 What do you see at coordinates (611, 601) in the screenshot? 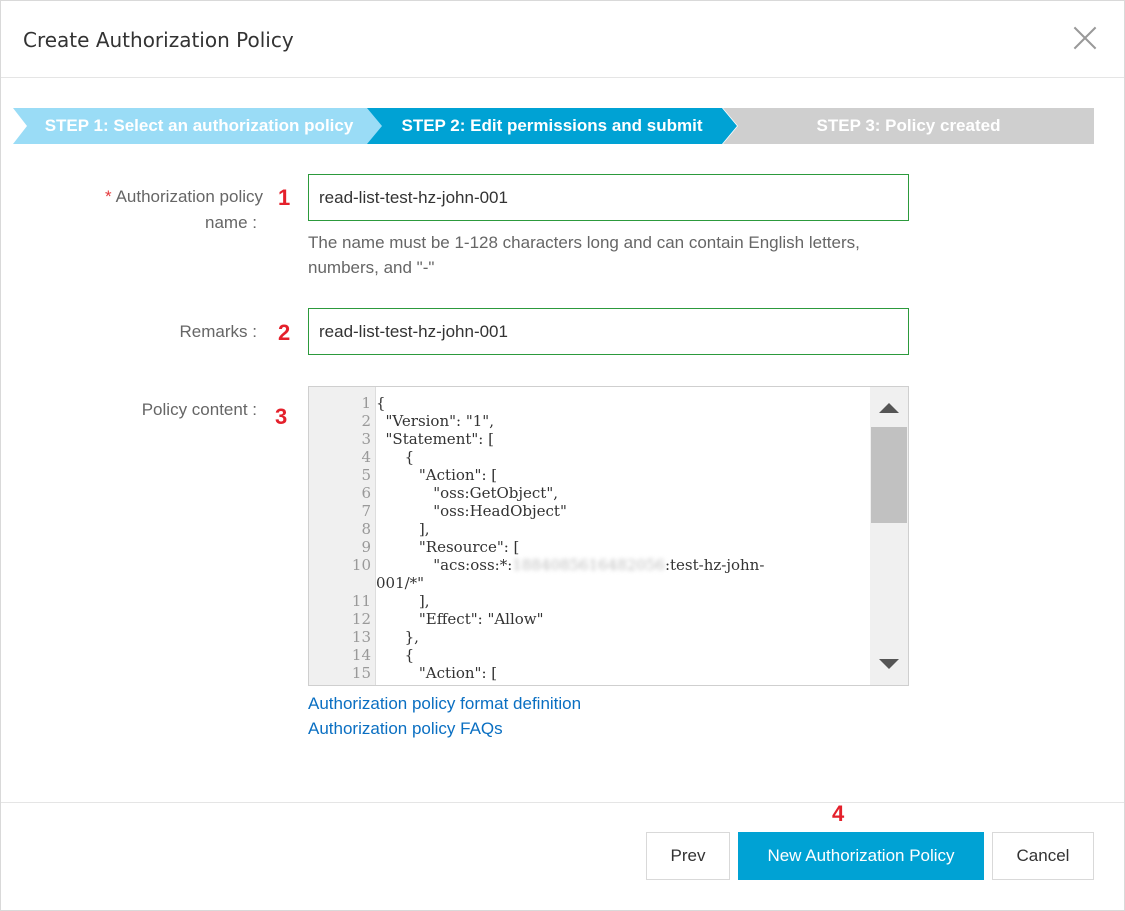
I see `code-line: 11 ],` at bounding box center [611, 601].